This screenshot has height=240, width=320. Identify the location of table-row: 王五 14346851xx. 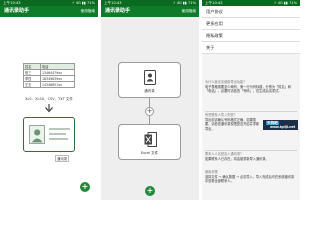
(49, 84).